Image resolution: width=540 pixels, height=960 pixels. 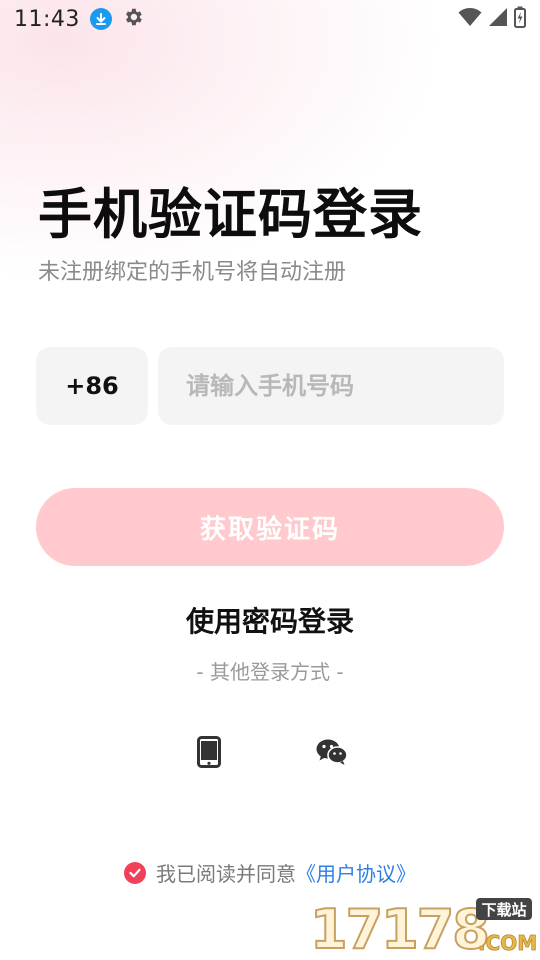 What do you see at coordinates (331, 386) in the screenshot?
I see `phone-input` at bounding box center [331, 386].